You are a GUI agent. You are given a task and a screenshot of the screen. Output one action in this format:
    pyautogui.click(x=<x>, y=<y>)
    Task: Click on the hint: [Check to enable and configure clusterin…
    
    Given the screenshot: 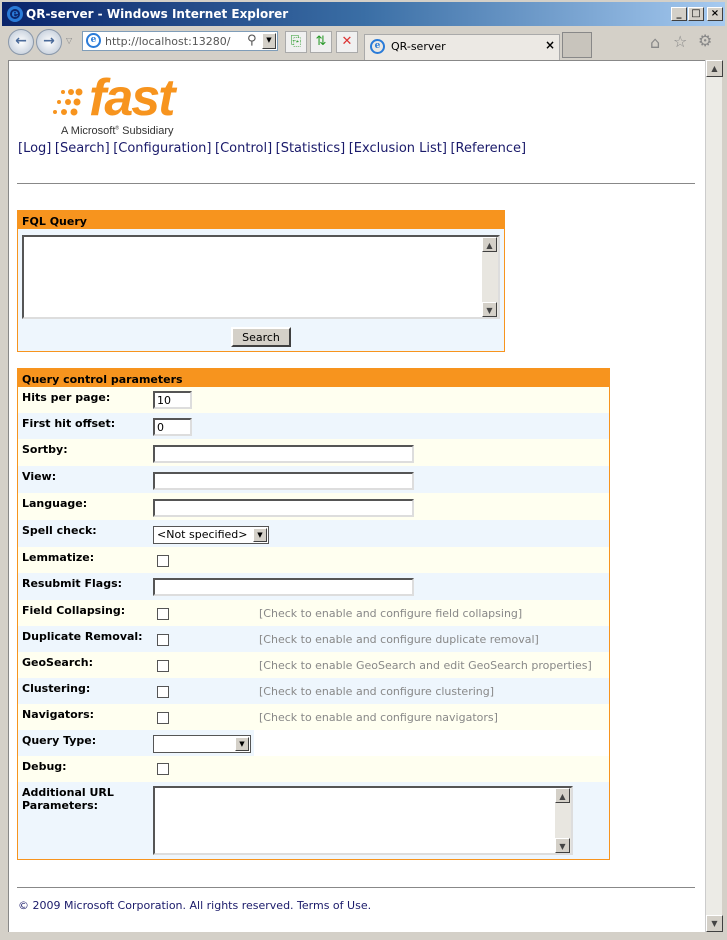 What is the action you would take?
    pyautogui.click(x=377, y=691)
    